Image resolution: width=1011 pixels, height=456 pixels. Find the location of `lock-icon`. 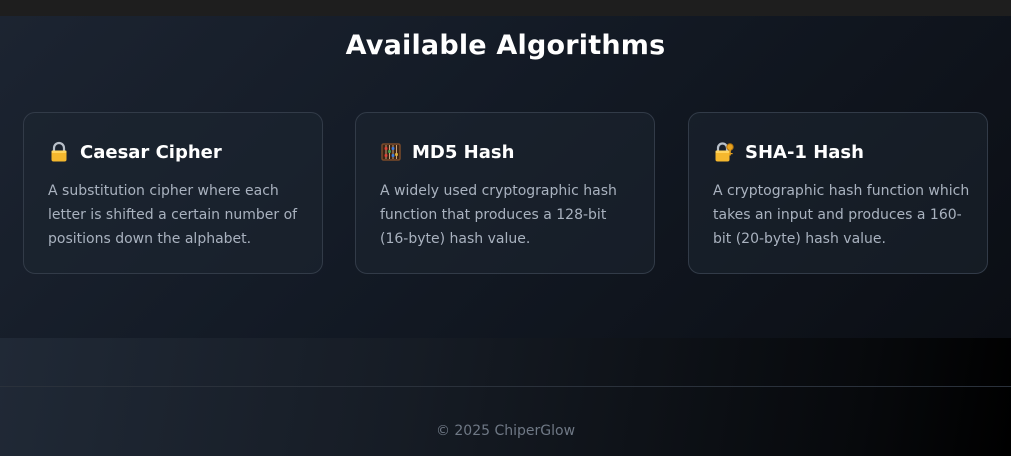

lock-icon is located at coordinates (59, 152).